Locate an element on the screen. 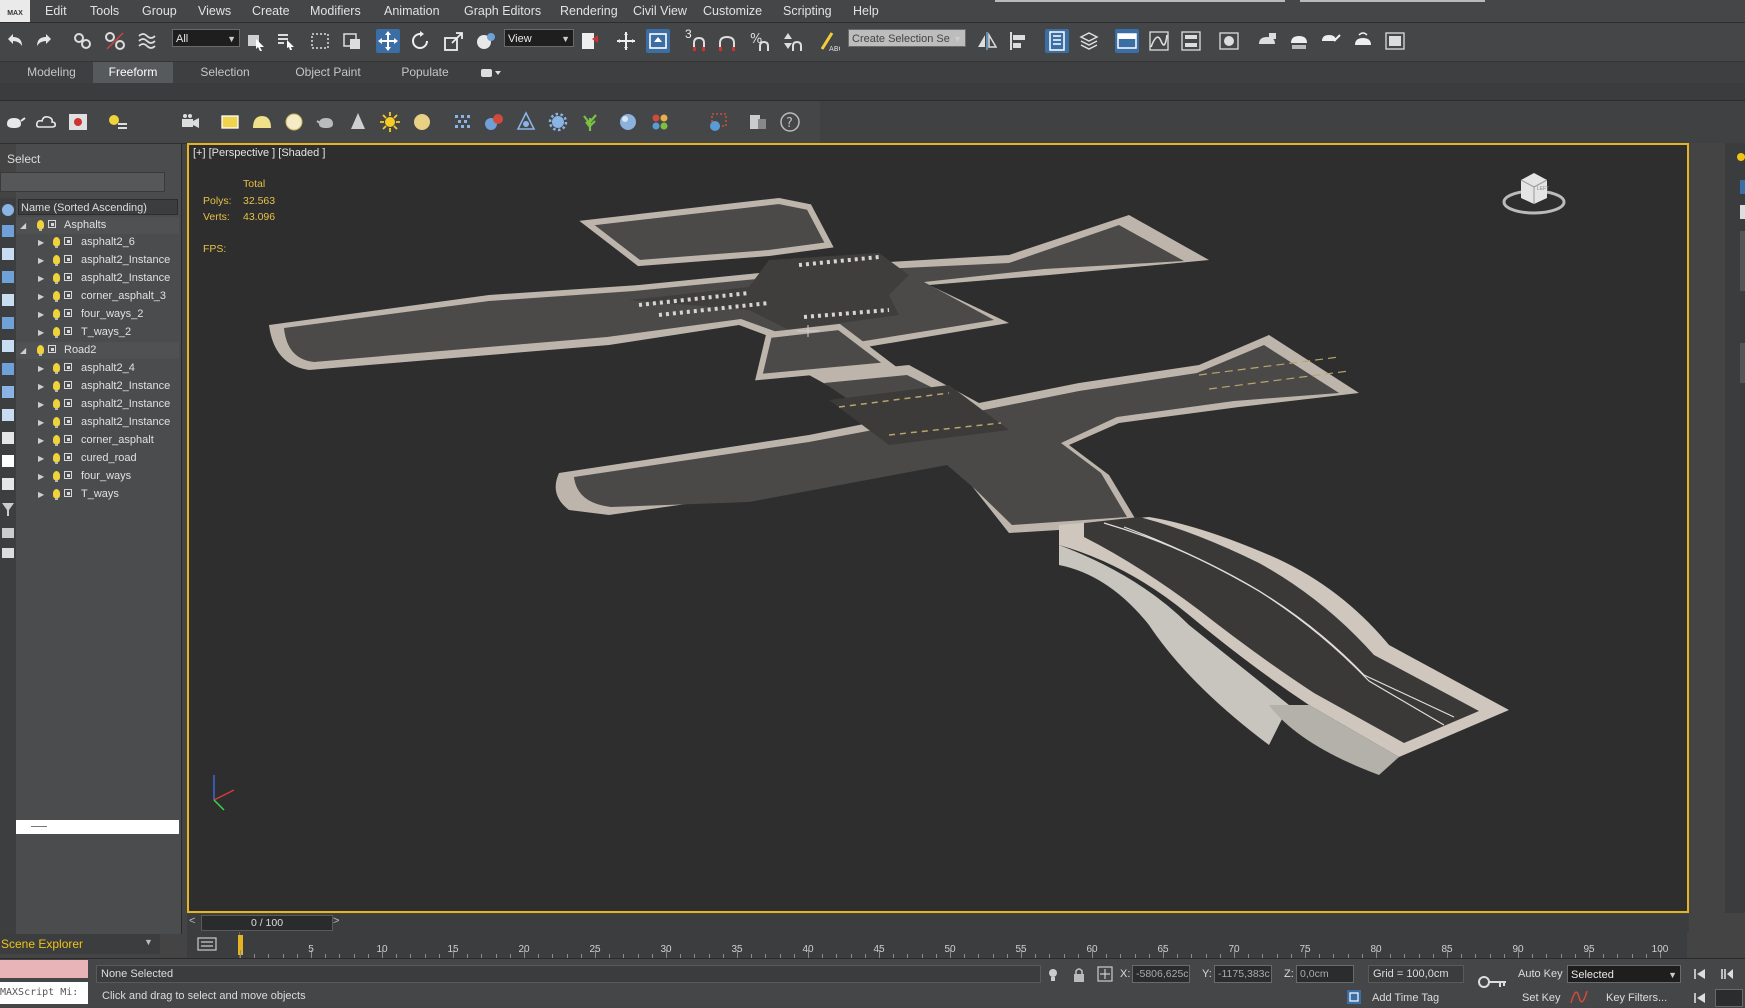  tree-item-row: ▶ cured_road is located at coordinates (97, 458).